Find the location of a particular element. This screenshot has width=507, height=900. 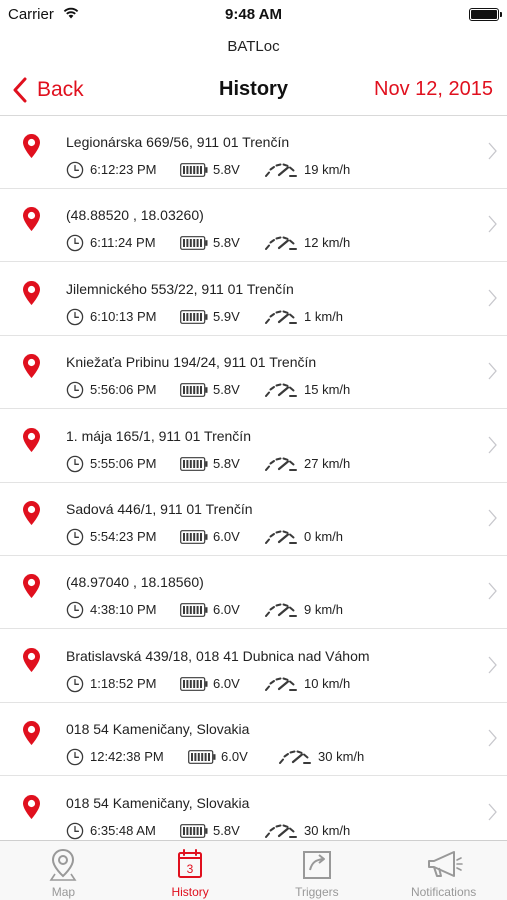

row-details: 1:18:52 PM 6.0V 10 km/h is located at coordinates (271, 684).